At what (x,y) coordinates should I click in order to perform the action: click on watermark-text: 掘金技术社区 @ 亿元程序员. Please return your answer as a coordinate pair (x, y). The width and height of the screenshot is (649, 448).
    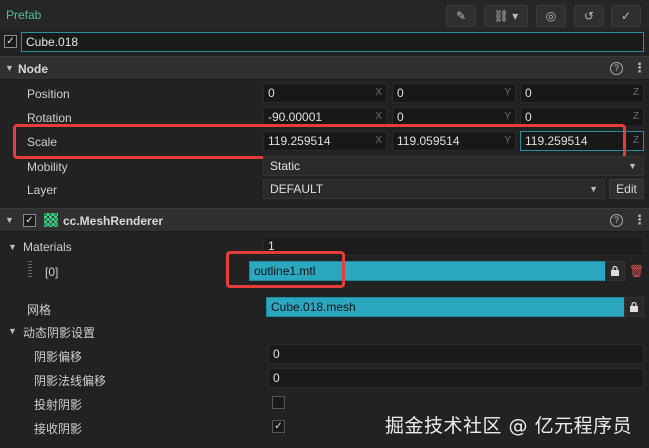
    Looking at the image, I should click on (509, 426).